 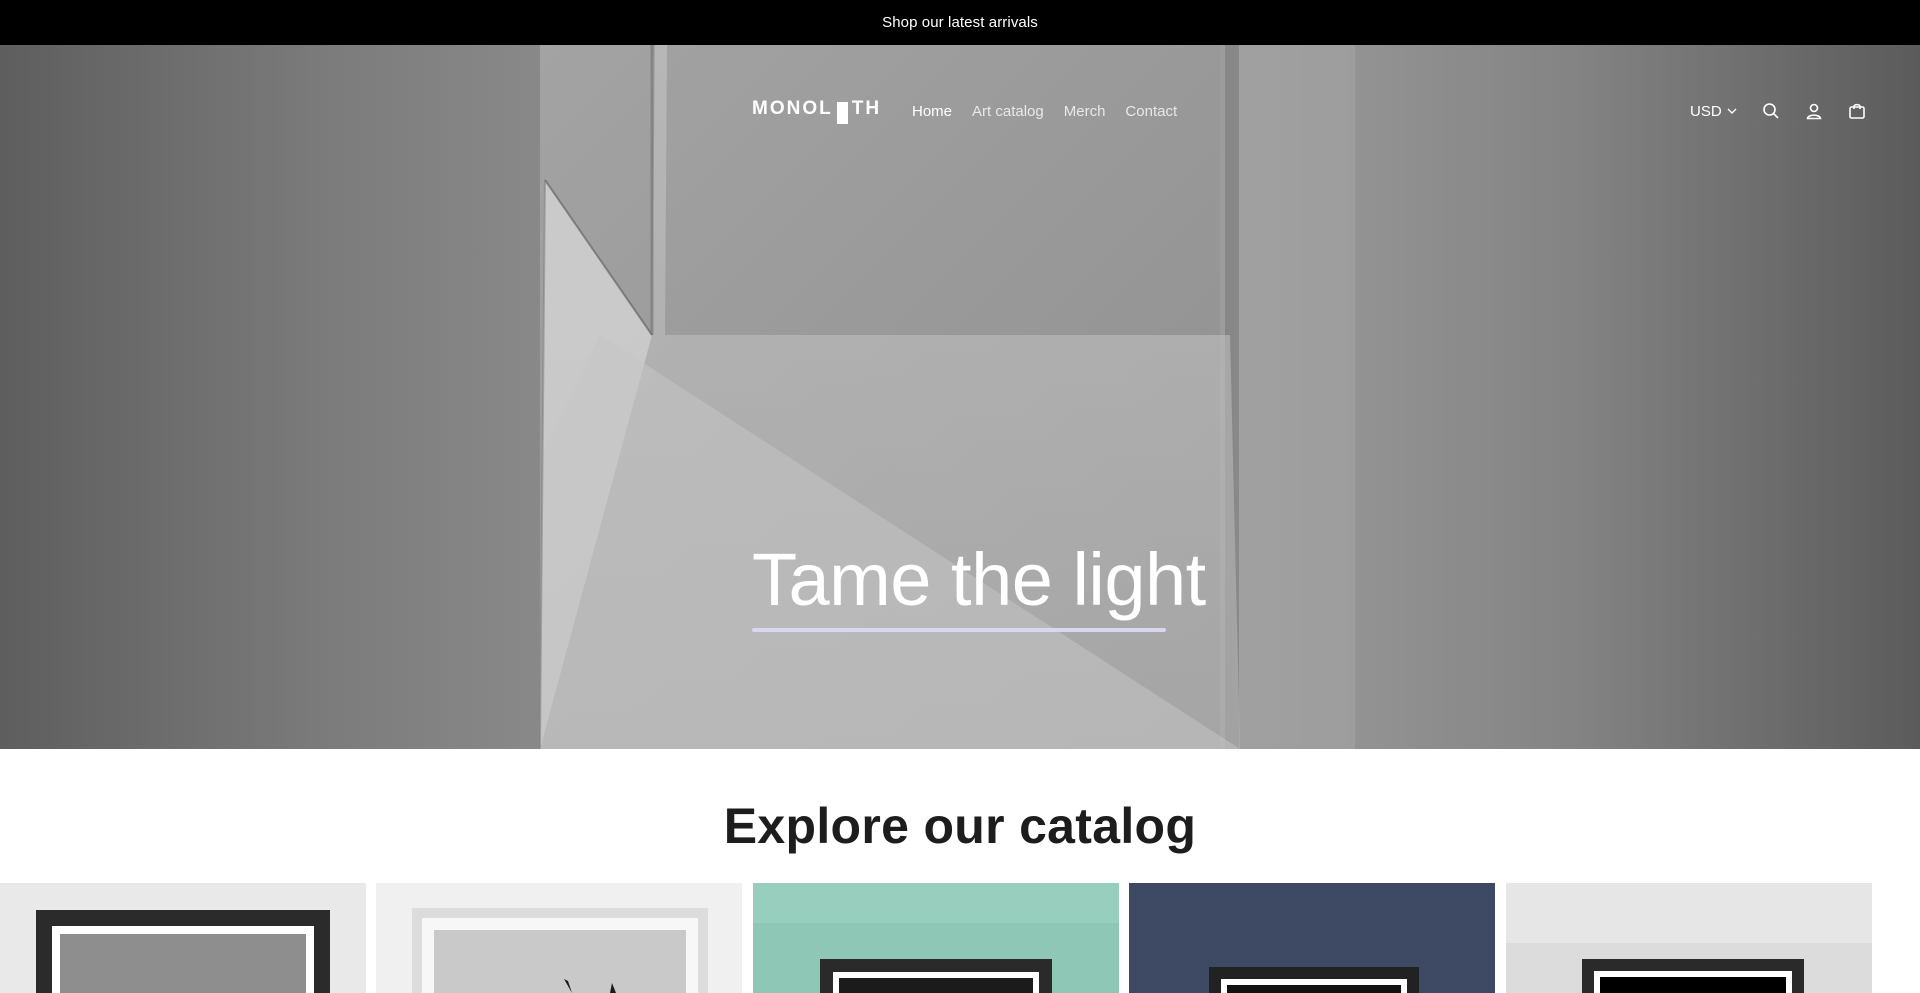 I want to click on logo: MONOL TH, so click(x=817, y=110).